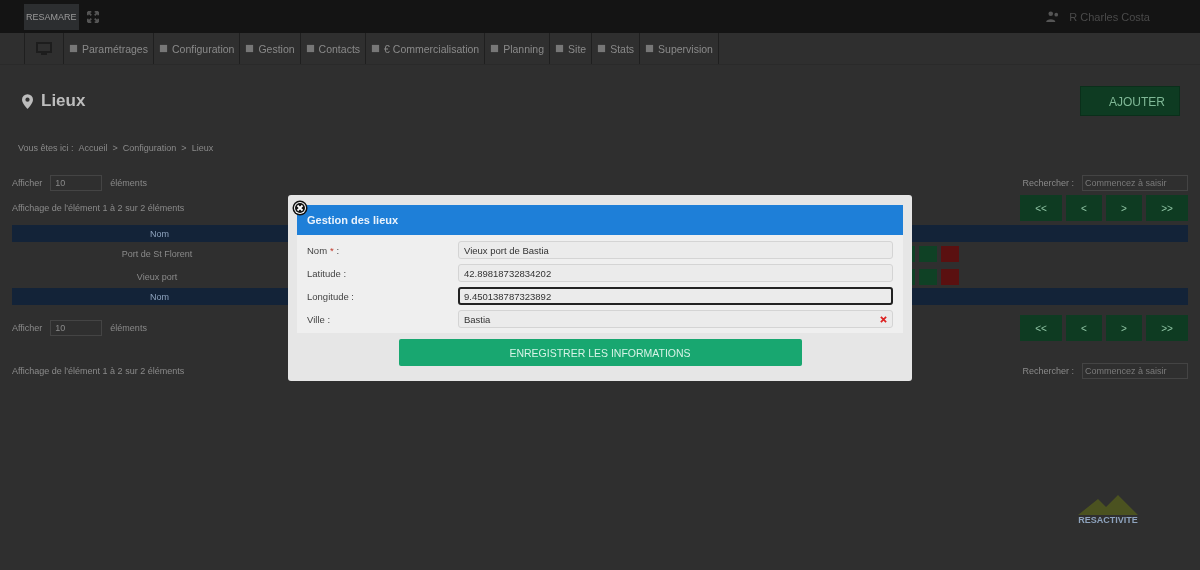 This screenshot has width=1200, height=570. Describe the element at coordinates (517, 48) in the screenshot. I see `menu-item: Planning` at that location.